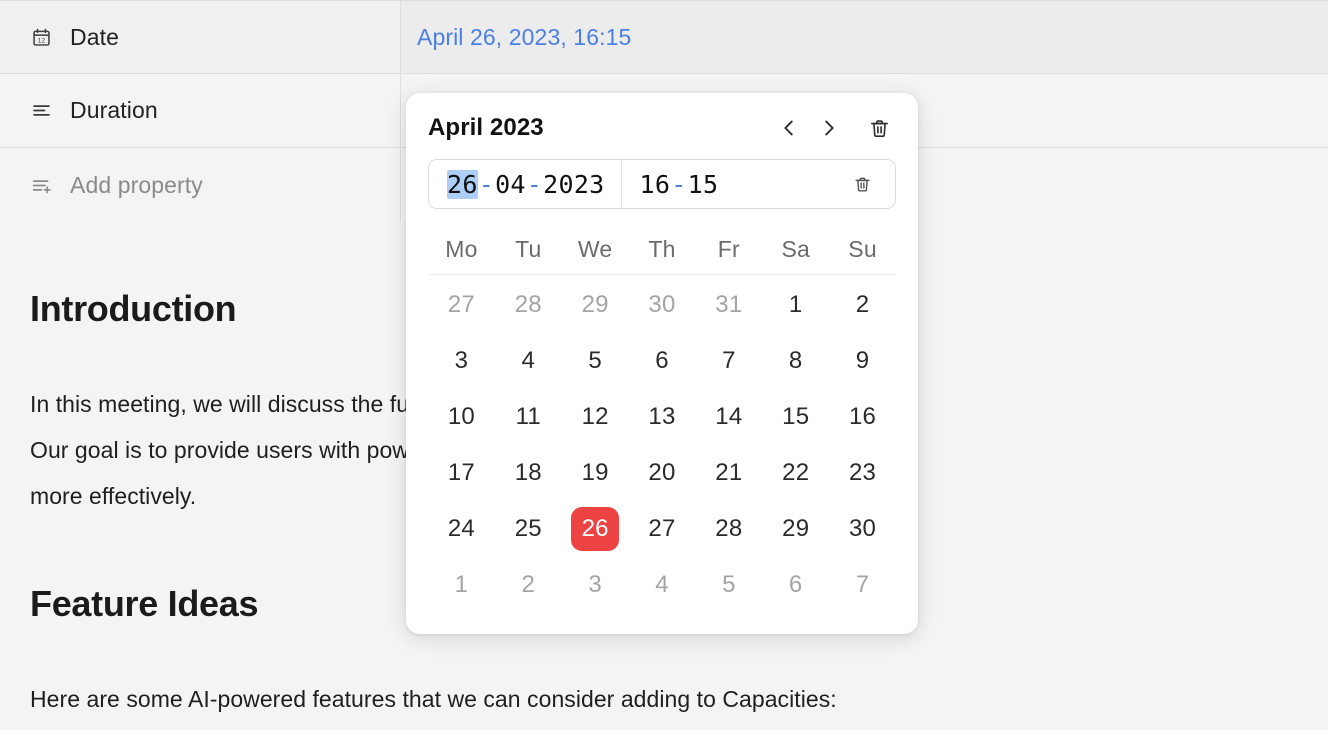 The image size is (1328, 730). Describe the element at coordinates (94, 36) in the screenshot. I see `property-label-date: Date` at that location.